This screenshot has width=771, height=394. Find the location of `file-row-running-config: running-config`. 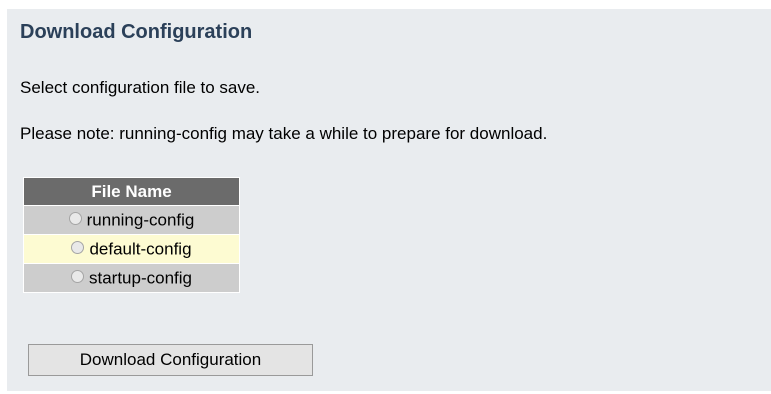

file-row-running-config: running-config is located at coordinates (131, 220).